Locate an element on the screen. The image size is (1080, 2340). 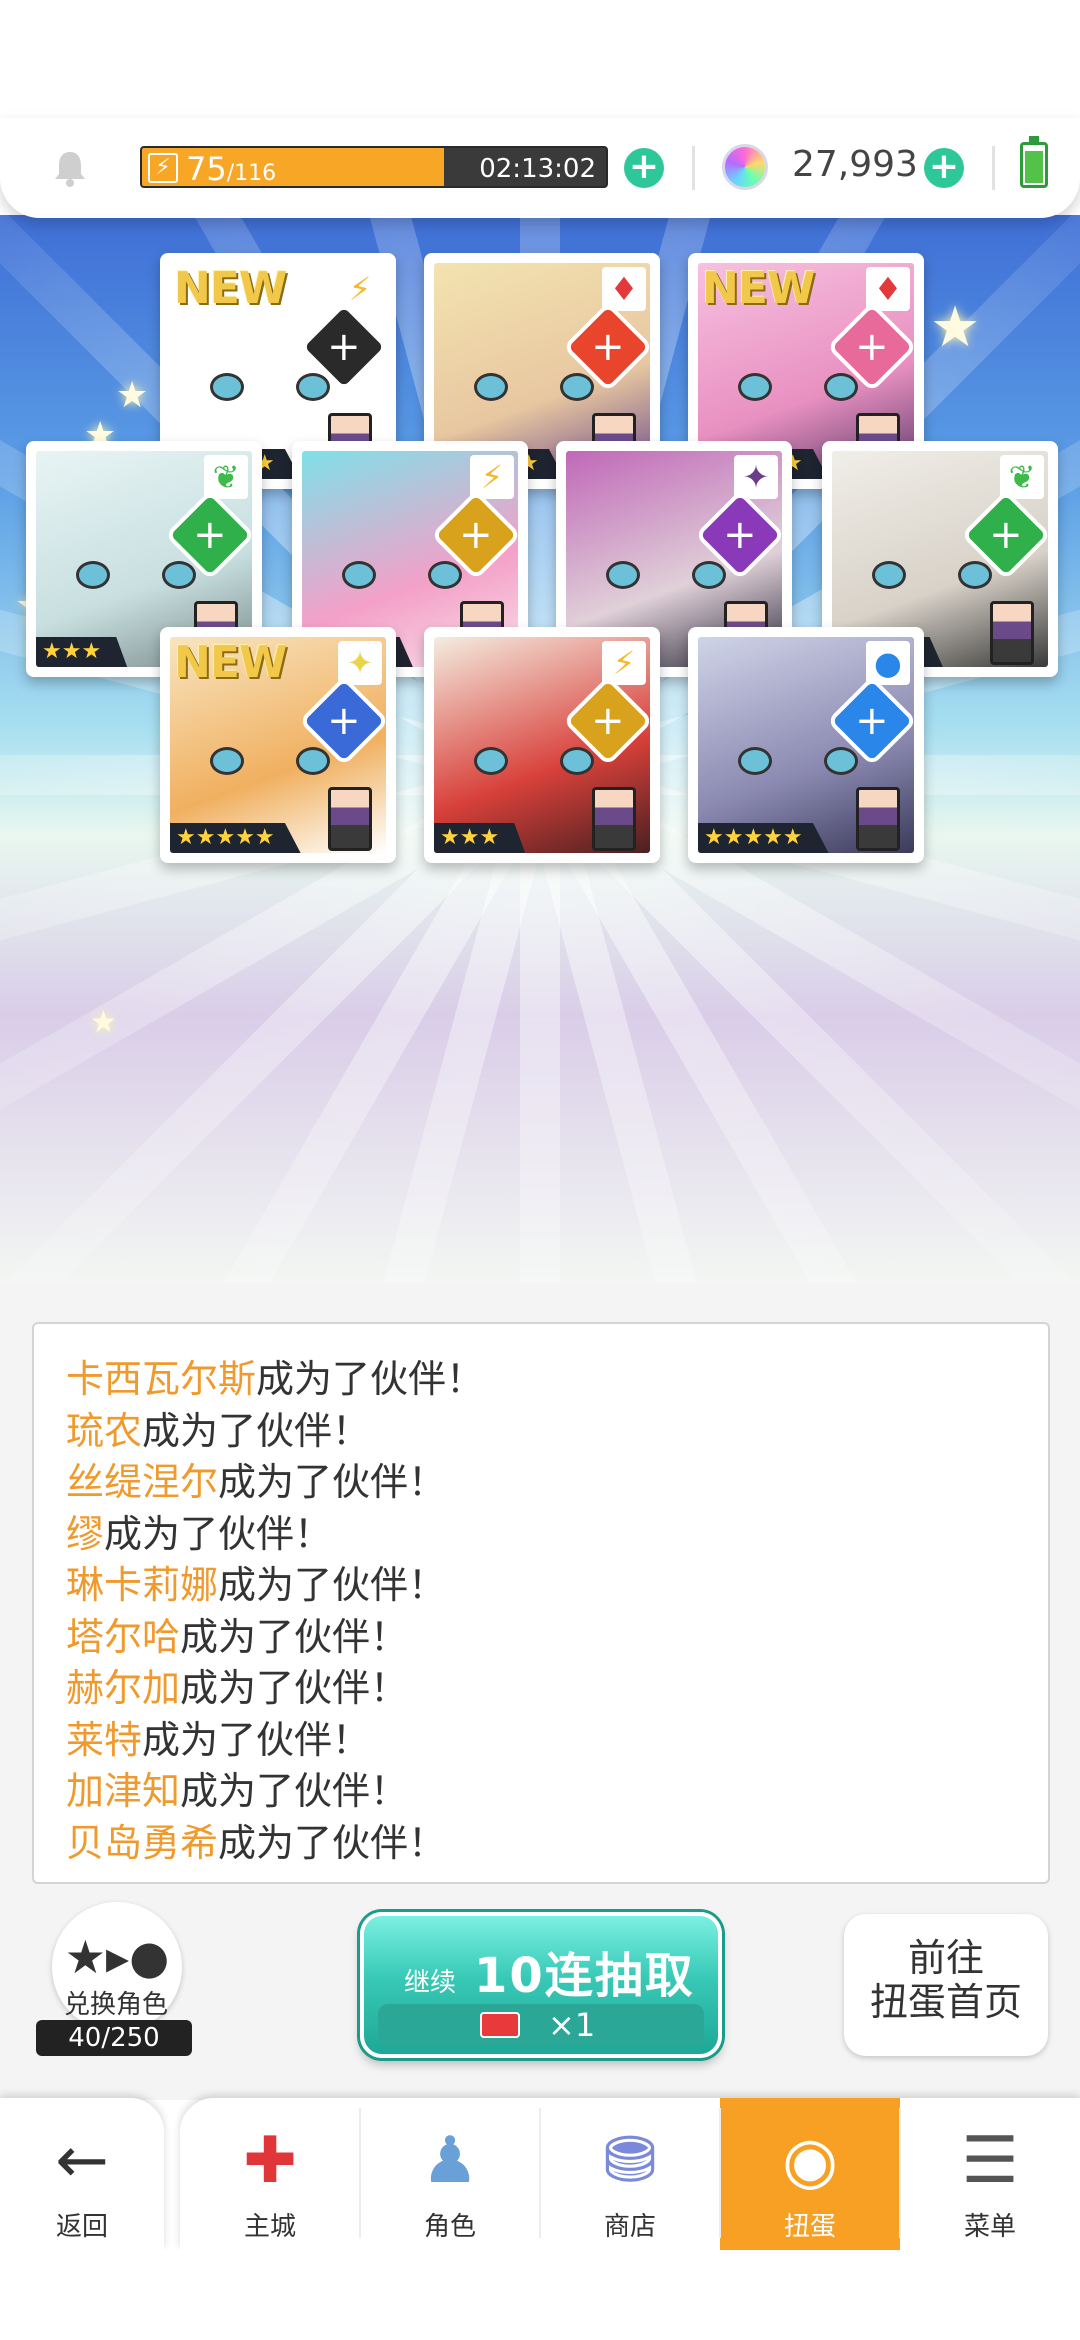
nav-back: ← 返回 is located at coordinates (82, 2174).